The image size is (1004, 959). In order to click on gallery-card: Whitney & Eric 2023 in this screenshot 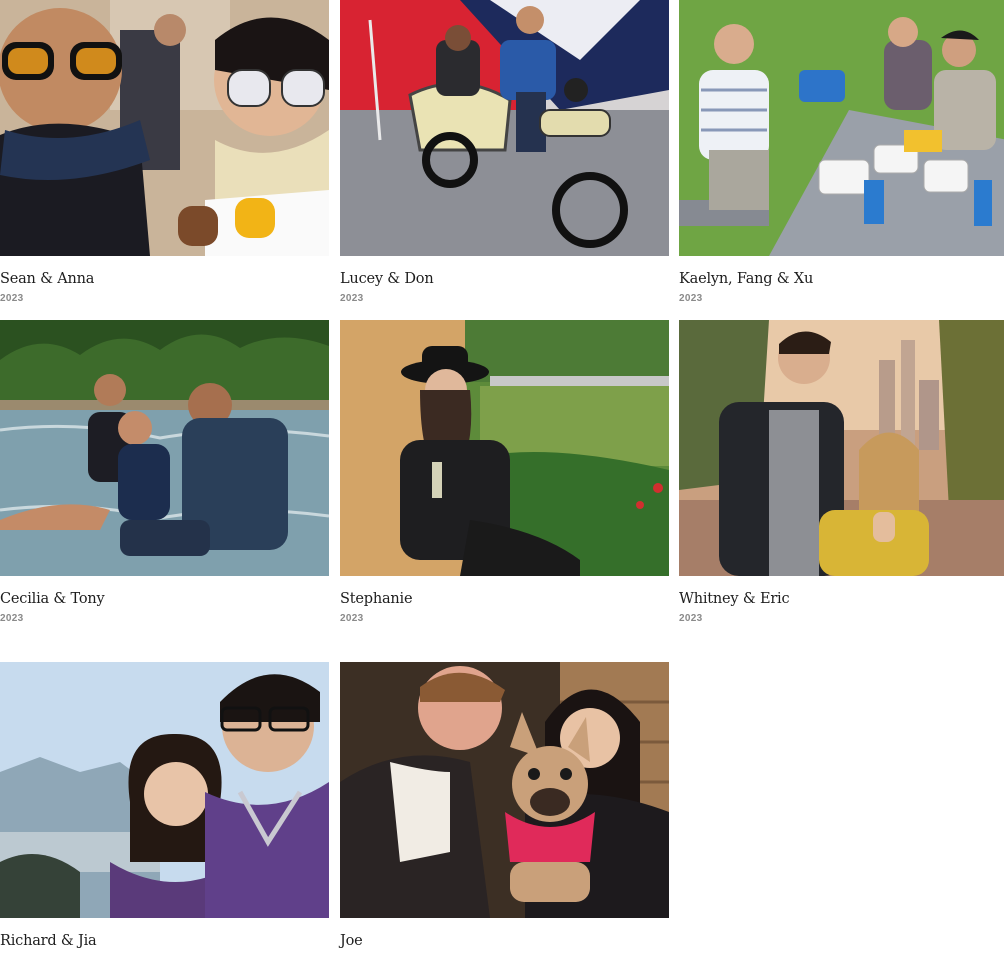, I will do `click(841, 472)`.